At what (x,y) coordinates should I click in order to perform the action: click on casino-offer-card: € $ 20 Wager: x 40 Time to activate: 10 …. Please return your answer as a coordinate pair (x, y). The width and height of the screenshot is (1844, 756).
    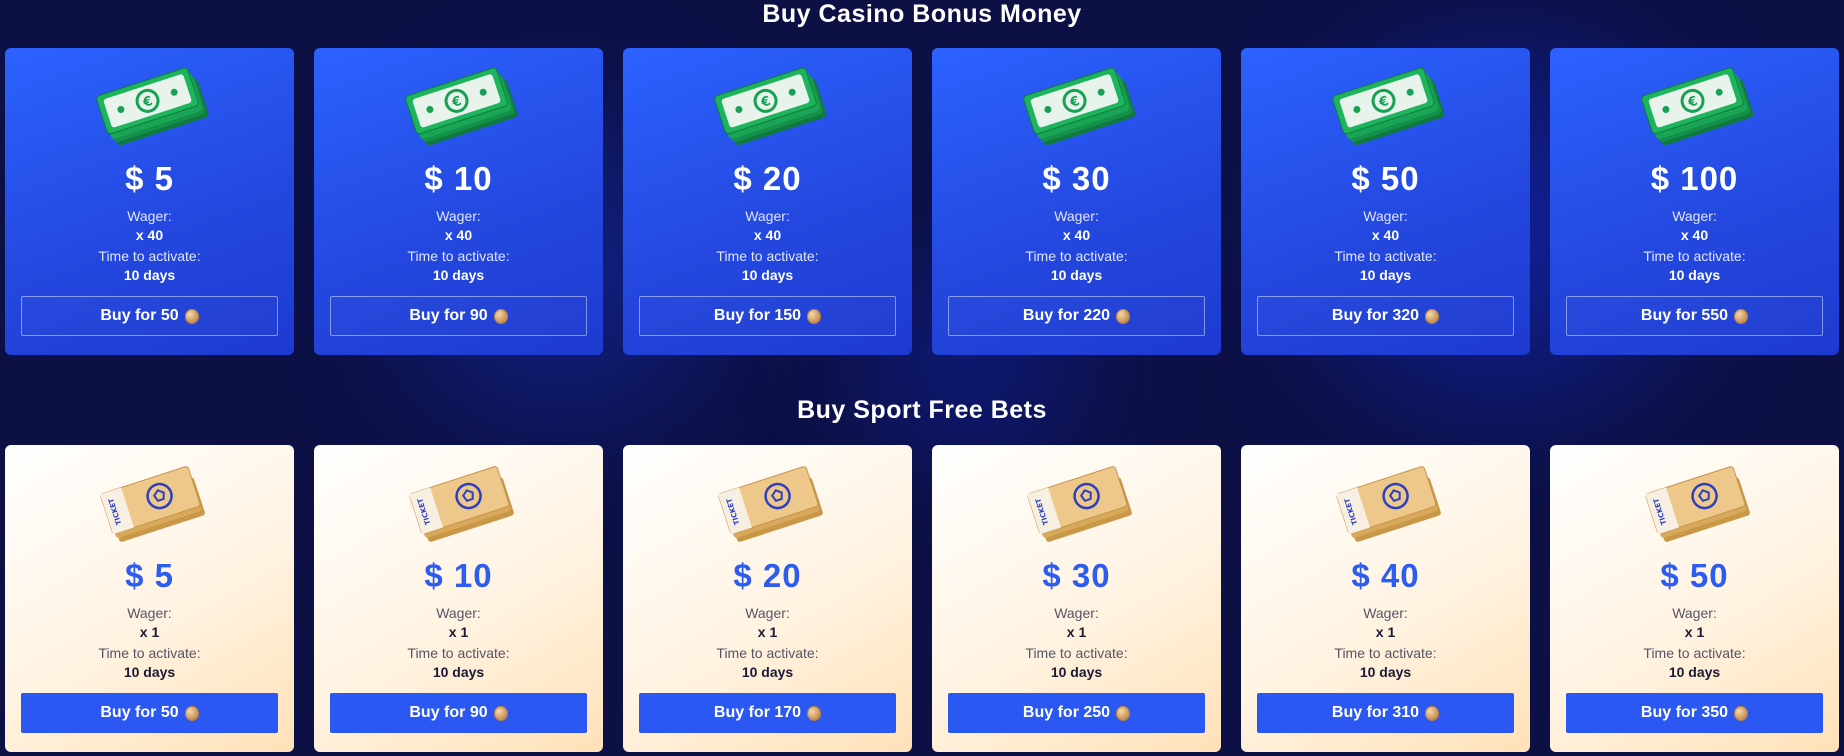
    Looking at the image, I should click on (767, 201).